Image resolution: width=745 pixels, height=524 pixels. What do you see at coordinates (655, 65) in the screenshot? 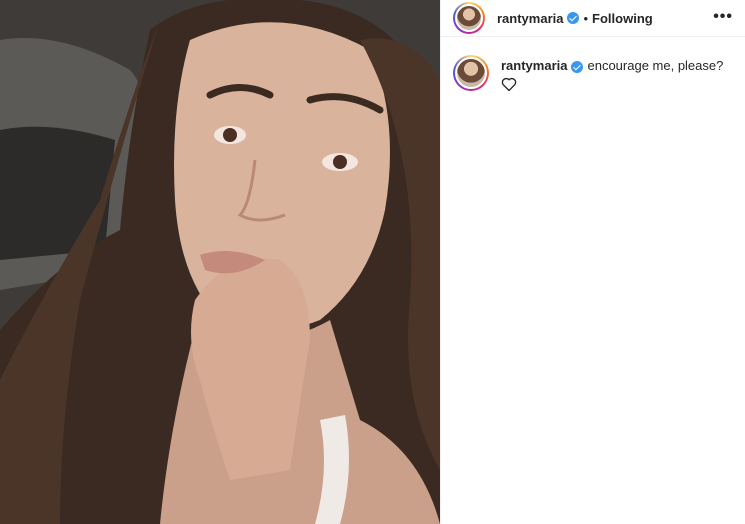
I see `caption-text: encourage me, please?` at bounding box center [655, 65].